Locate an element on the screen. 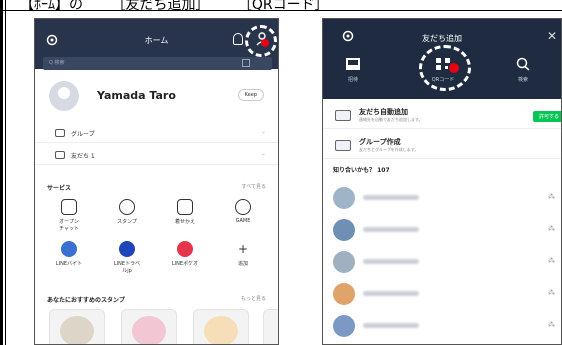 This screenshot has height=345, width=562. service-label: スタンプ is located at coordinates (127, 222).